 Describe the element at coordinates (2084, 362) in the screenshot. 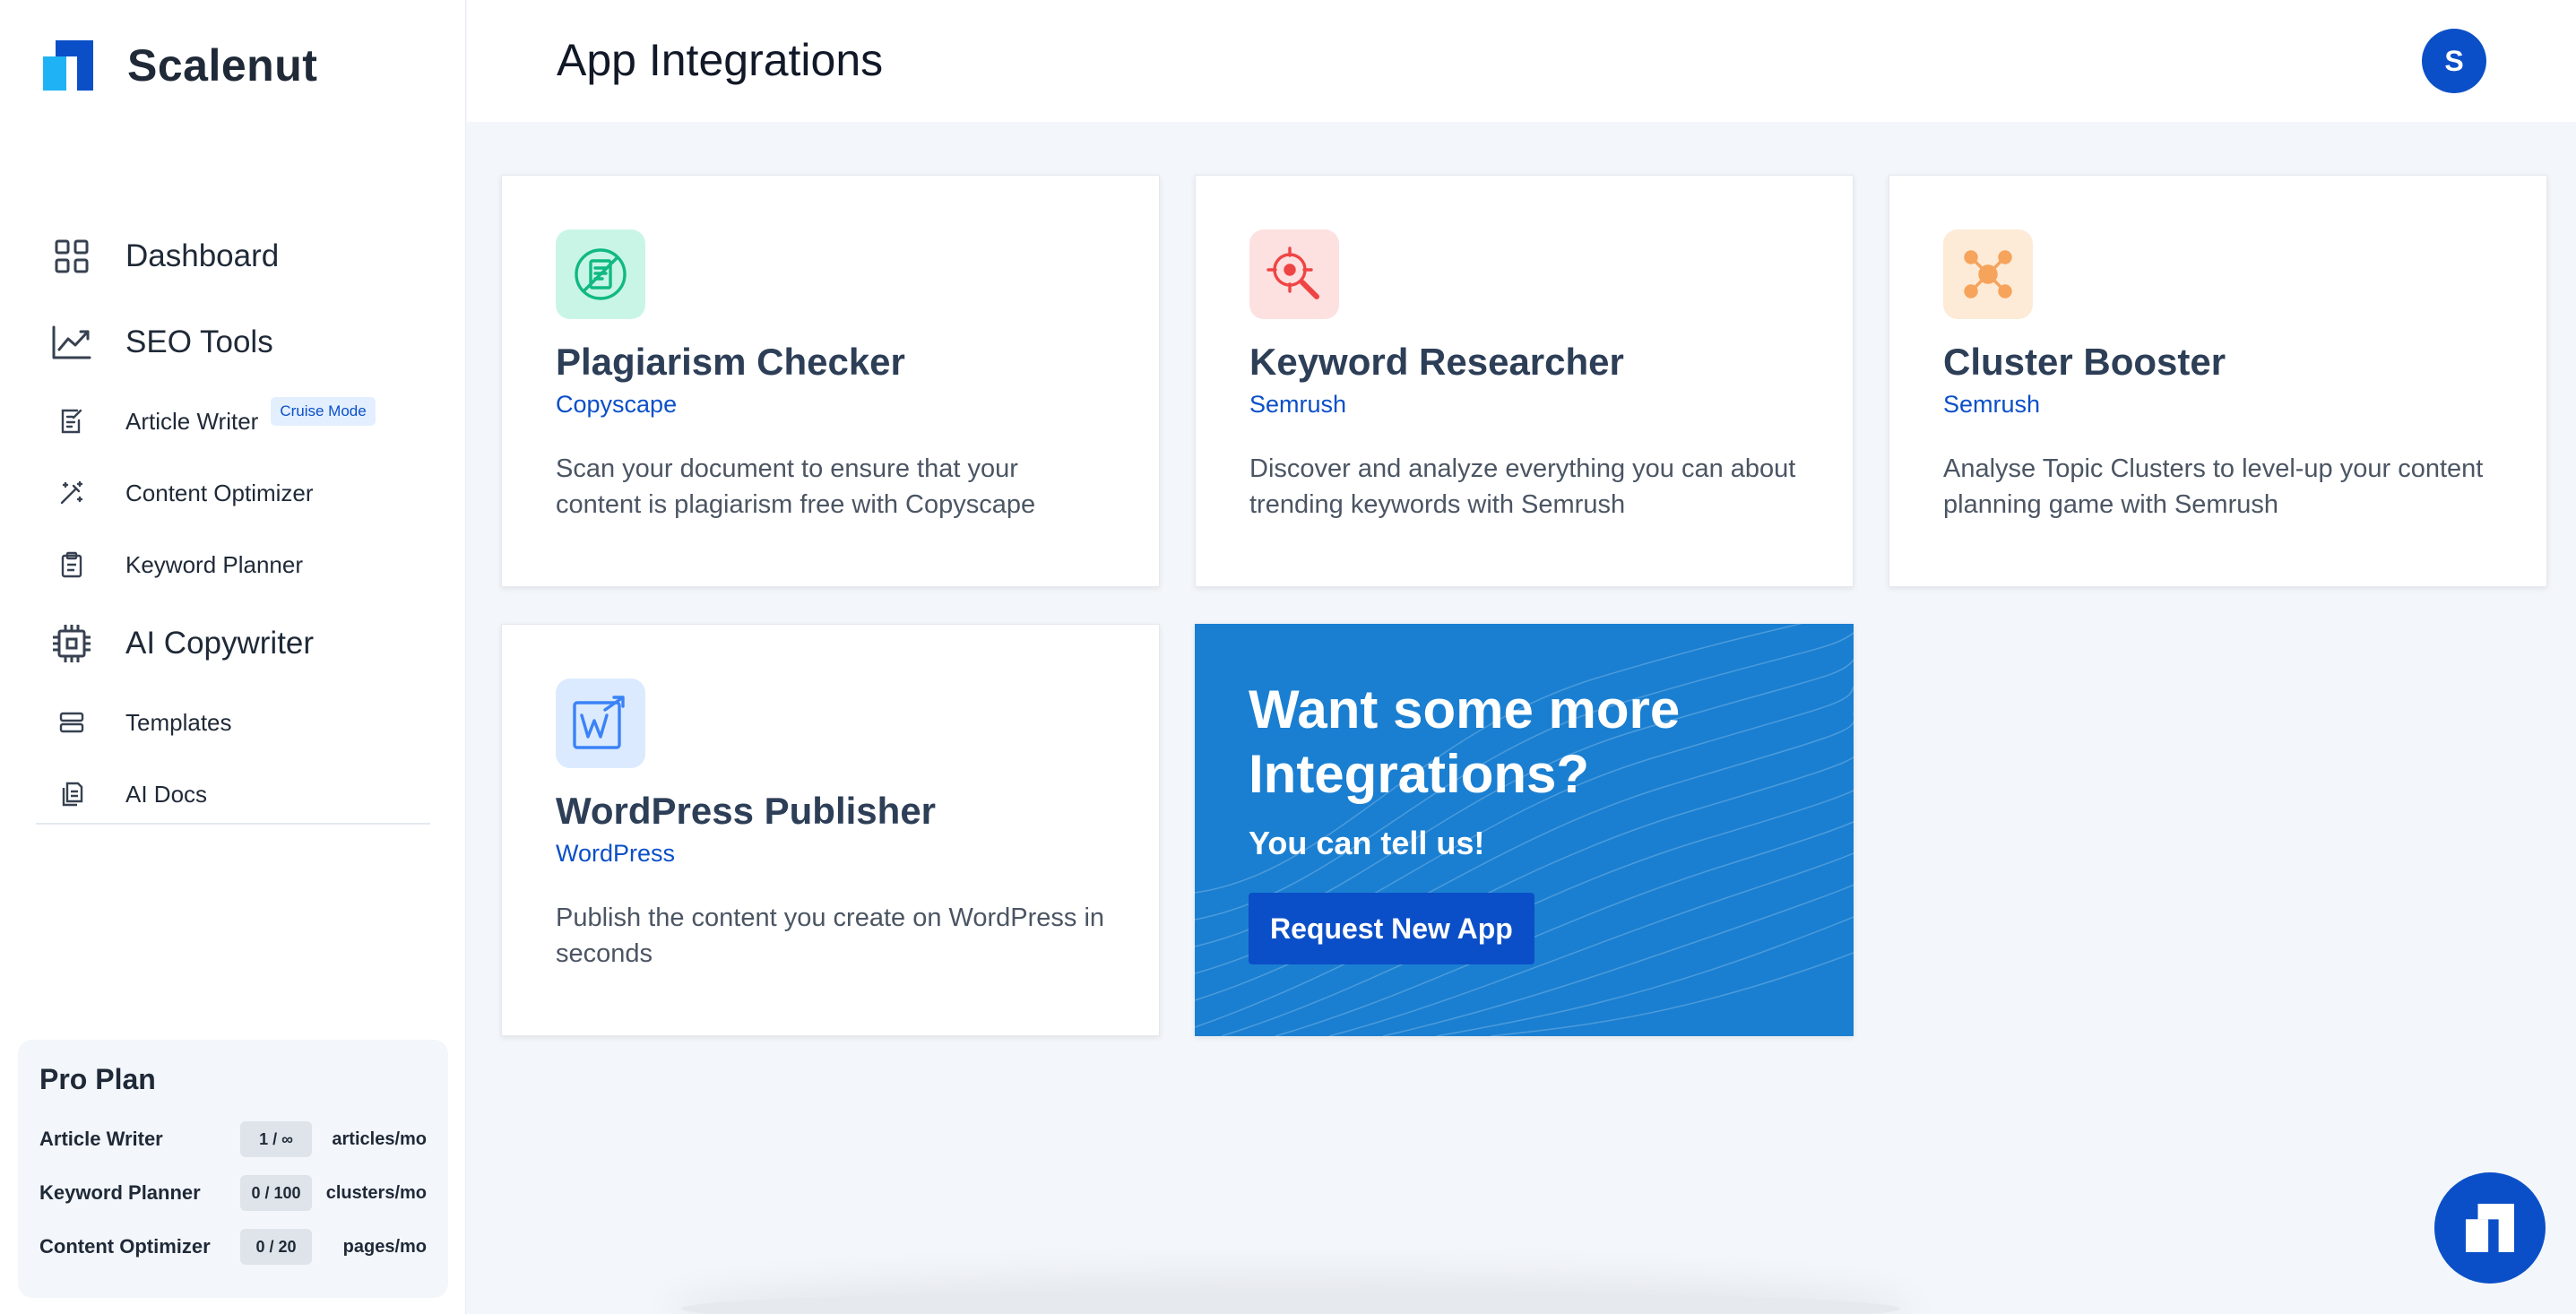

I see `card-title: Cluster Booster` at that location.